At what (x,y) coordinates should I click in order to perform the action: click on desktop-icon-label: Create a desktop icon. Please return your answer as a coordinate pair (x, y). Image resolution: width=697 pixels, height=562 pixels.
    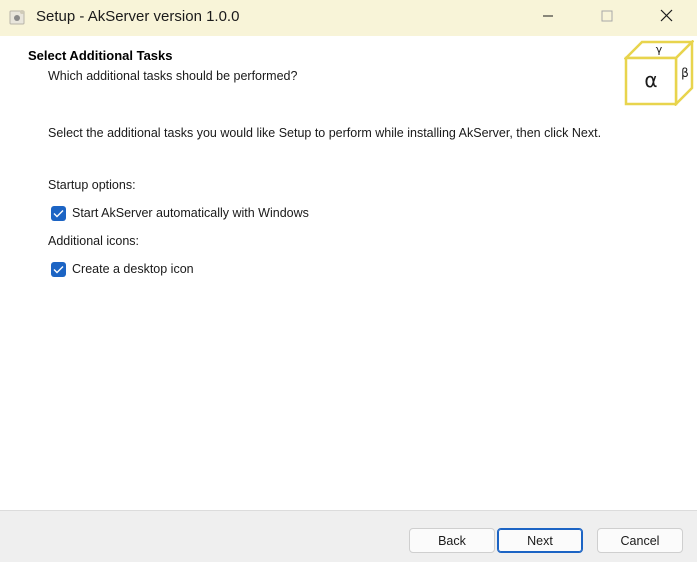
    Looking at the image, I should click on (133, 269).